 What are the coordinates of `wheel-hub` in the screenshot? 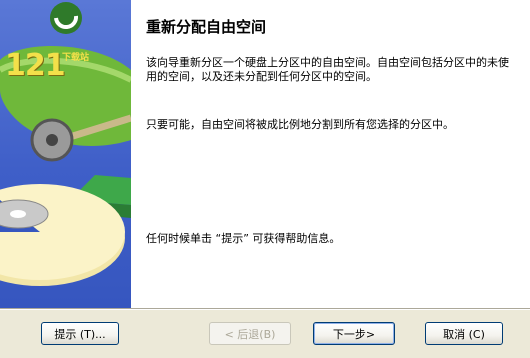 It's located at (52, 140).